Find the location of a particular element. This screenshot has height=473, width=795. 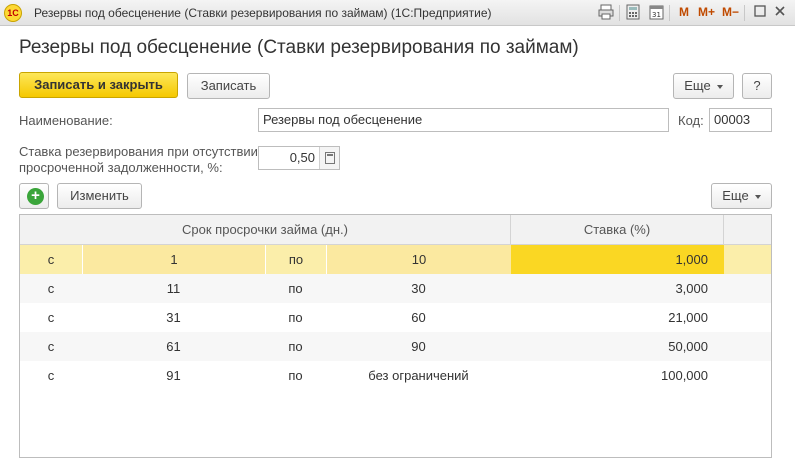

more-menu-label: Еще is located at coordinates (697, 85).